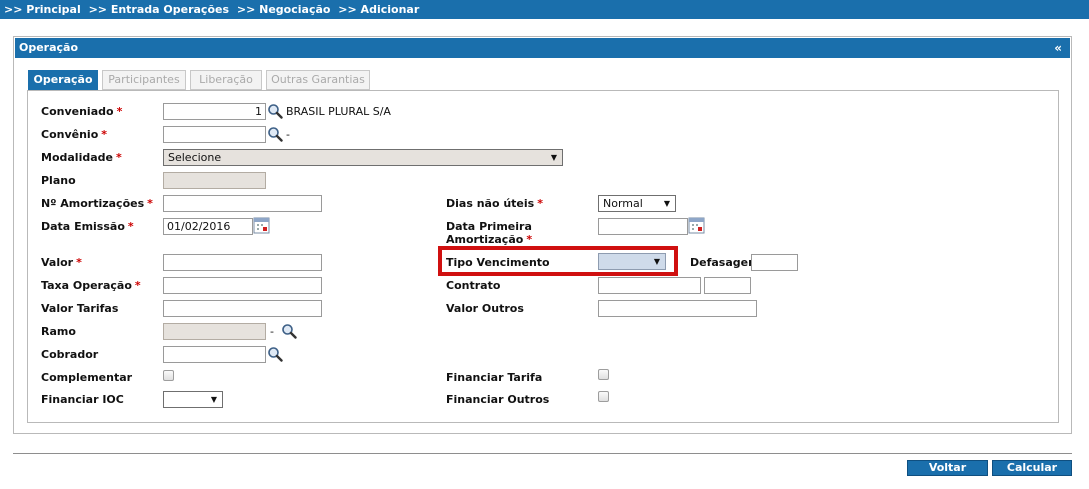 The height and width of the screenshot is (489, 1089). I want to click on convenio-input, so click(214, 134).